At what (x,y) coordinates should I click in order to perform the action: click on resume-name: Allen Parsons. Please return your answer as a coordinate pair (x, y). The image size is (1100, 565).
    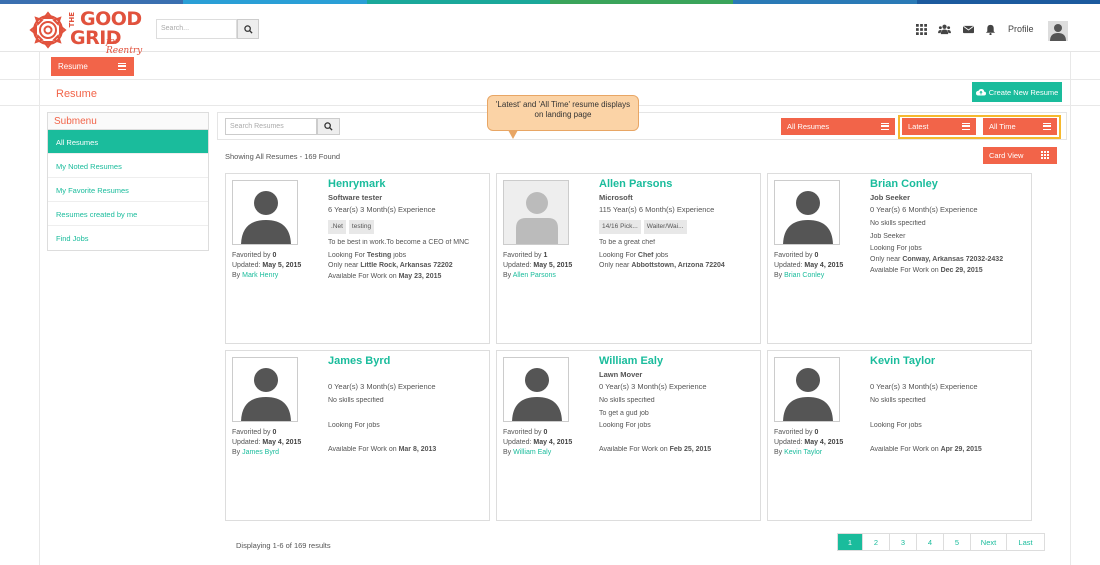
    Looking at the image, I should click on (635, 184).